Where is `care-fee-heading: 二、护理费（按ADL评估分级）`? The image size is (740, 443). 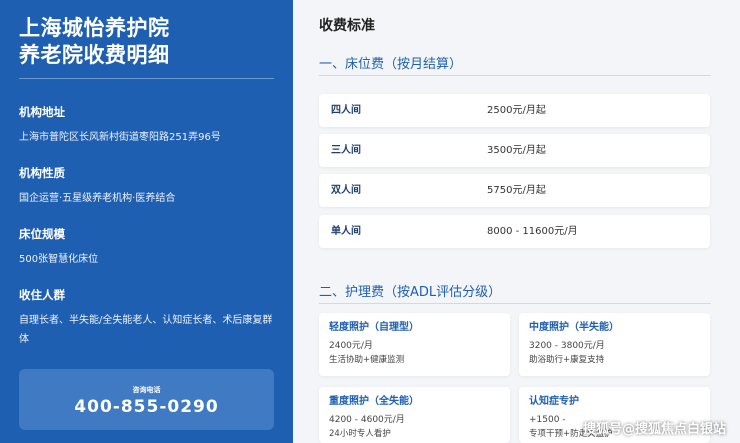 care-fee-heading: 二、护理费（按ADL评估分级） is located at coordinates (410, 292).